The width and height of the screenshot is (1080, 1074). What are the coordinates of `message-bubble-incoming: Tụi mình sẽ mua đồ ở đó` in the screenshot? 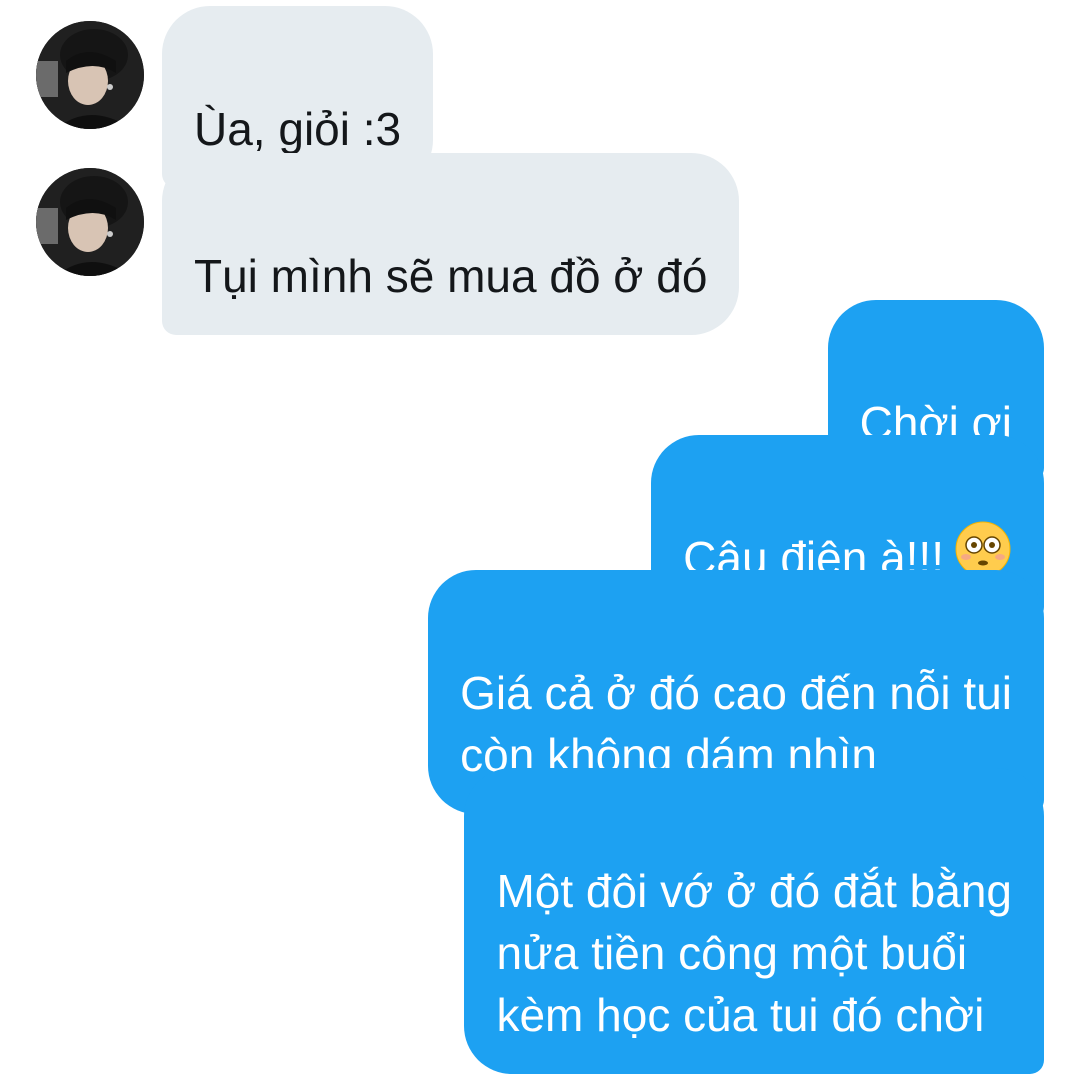 It's located at (451, 244).